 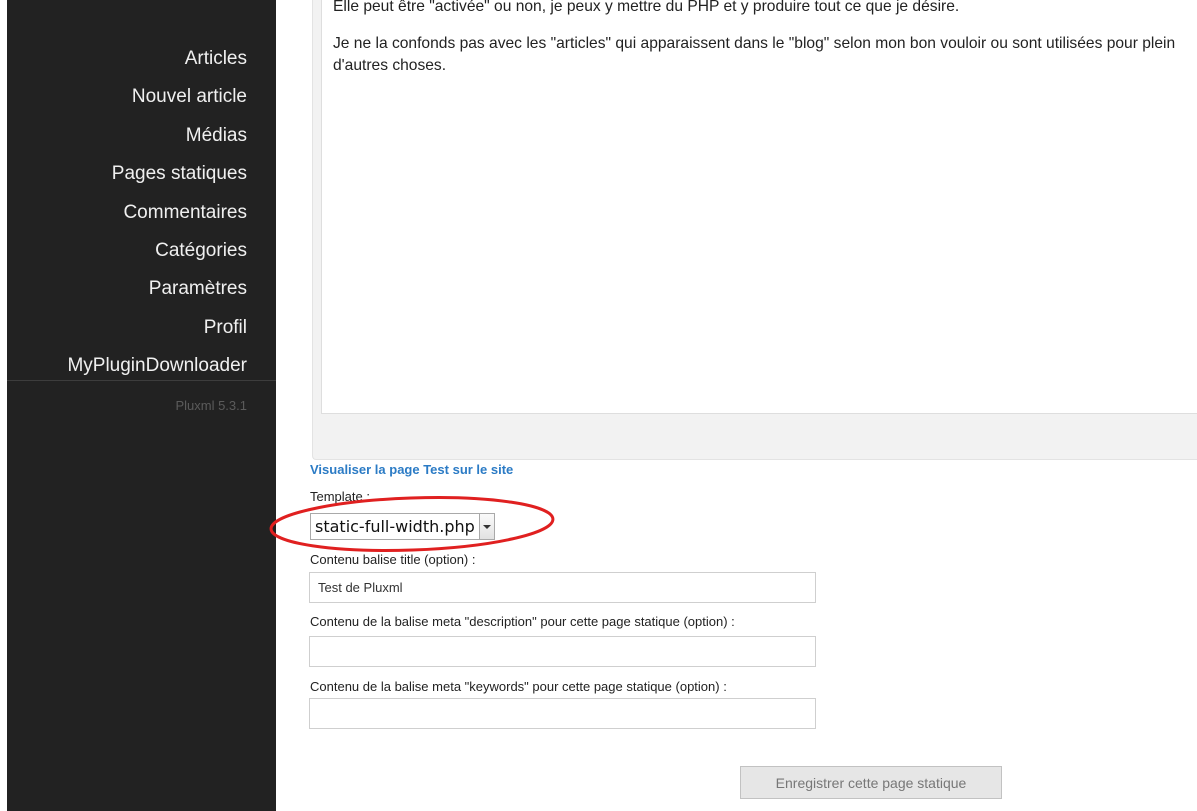 What do you see at coordinates (562, 713) in the screenshot?
I see `meta-keywords-input` at bounding box center [562, 713].